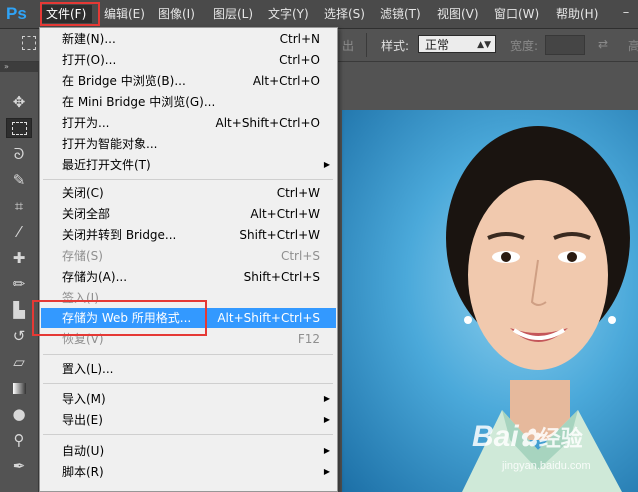 This screenshot has height=492, width=638. Describe the element at coordinates (19, 414) in the screenshot. I see `blur-tool-icon: ●` at that location.